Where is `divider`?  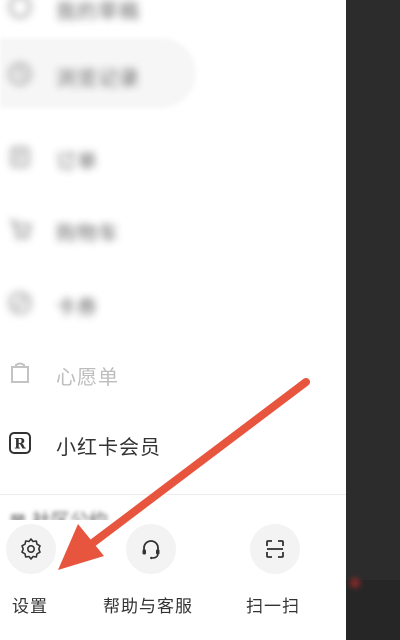 divider is located at coordinates (173, 494).